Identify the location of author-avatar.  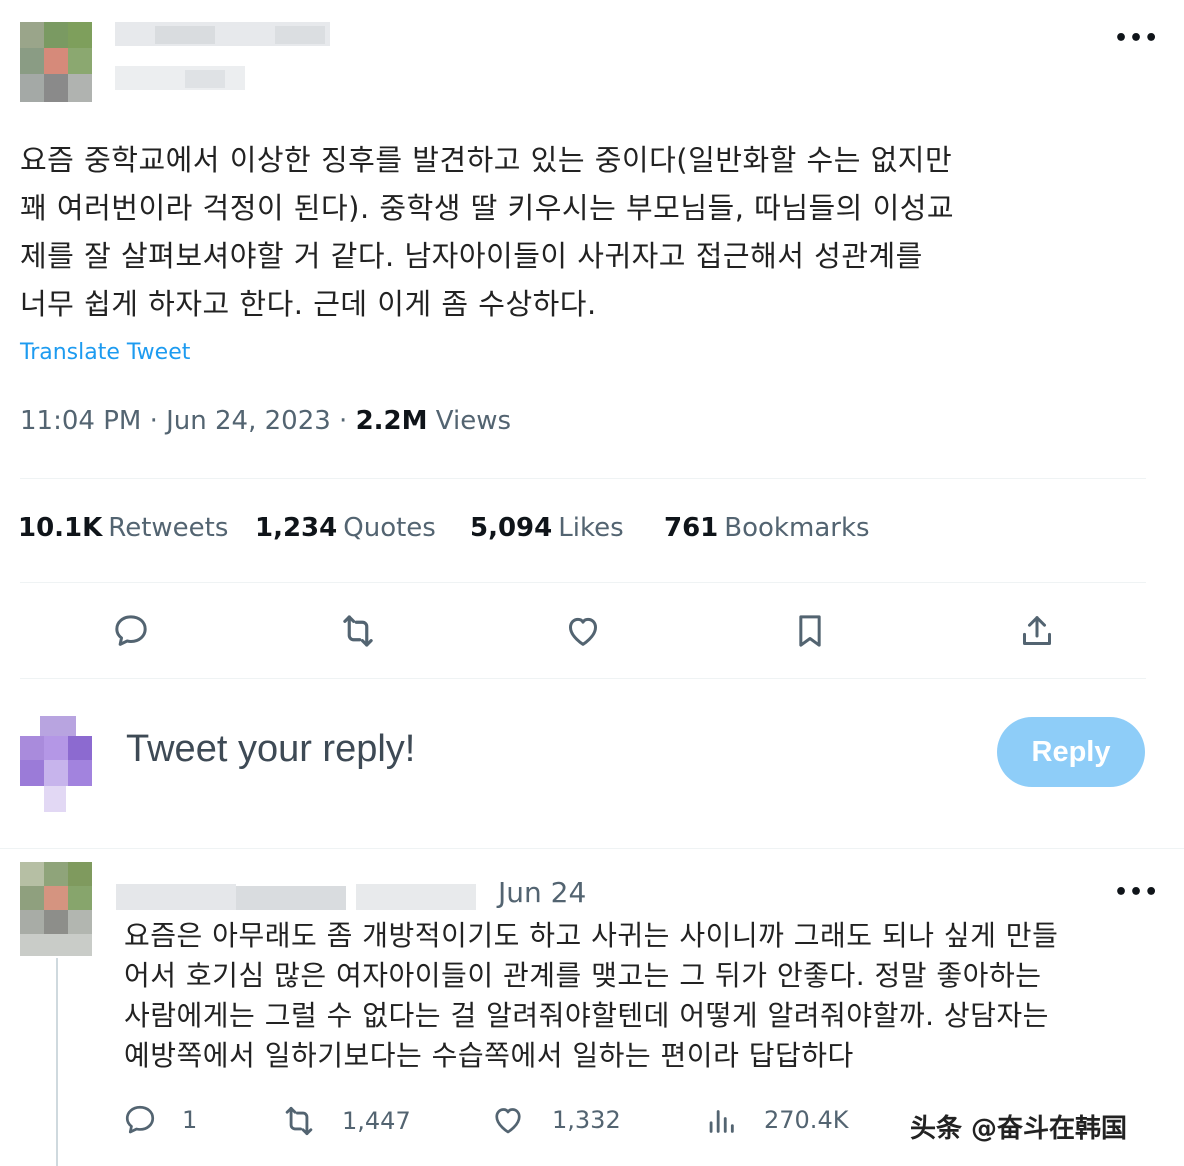
(56, 62).